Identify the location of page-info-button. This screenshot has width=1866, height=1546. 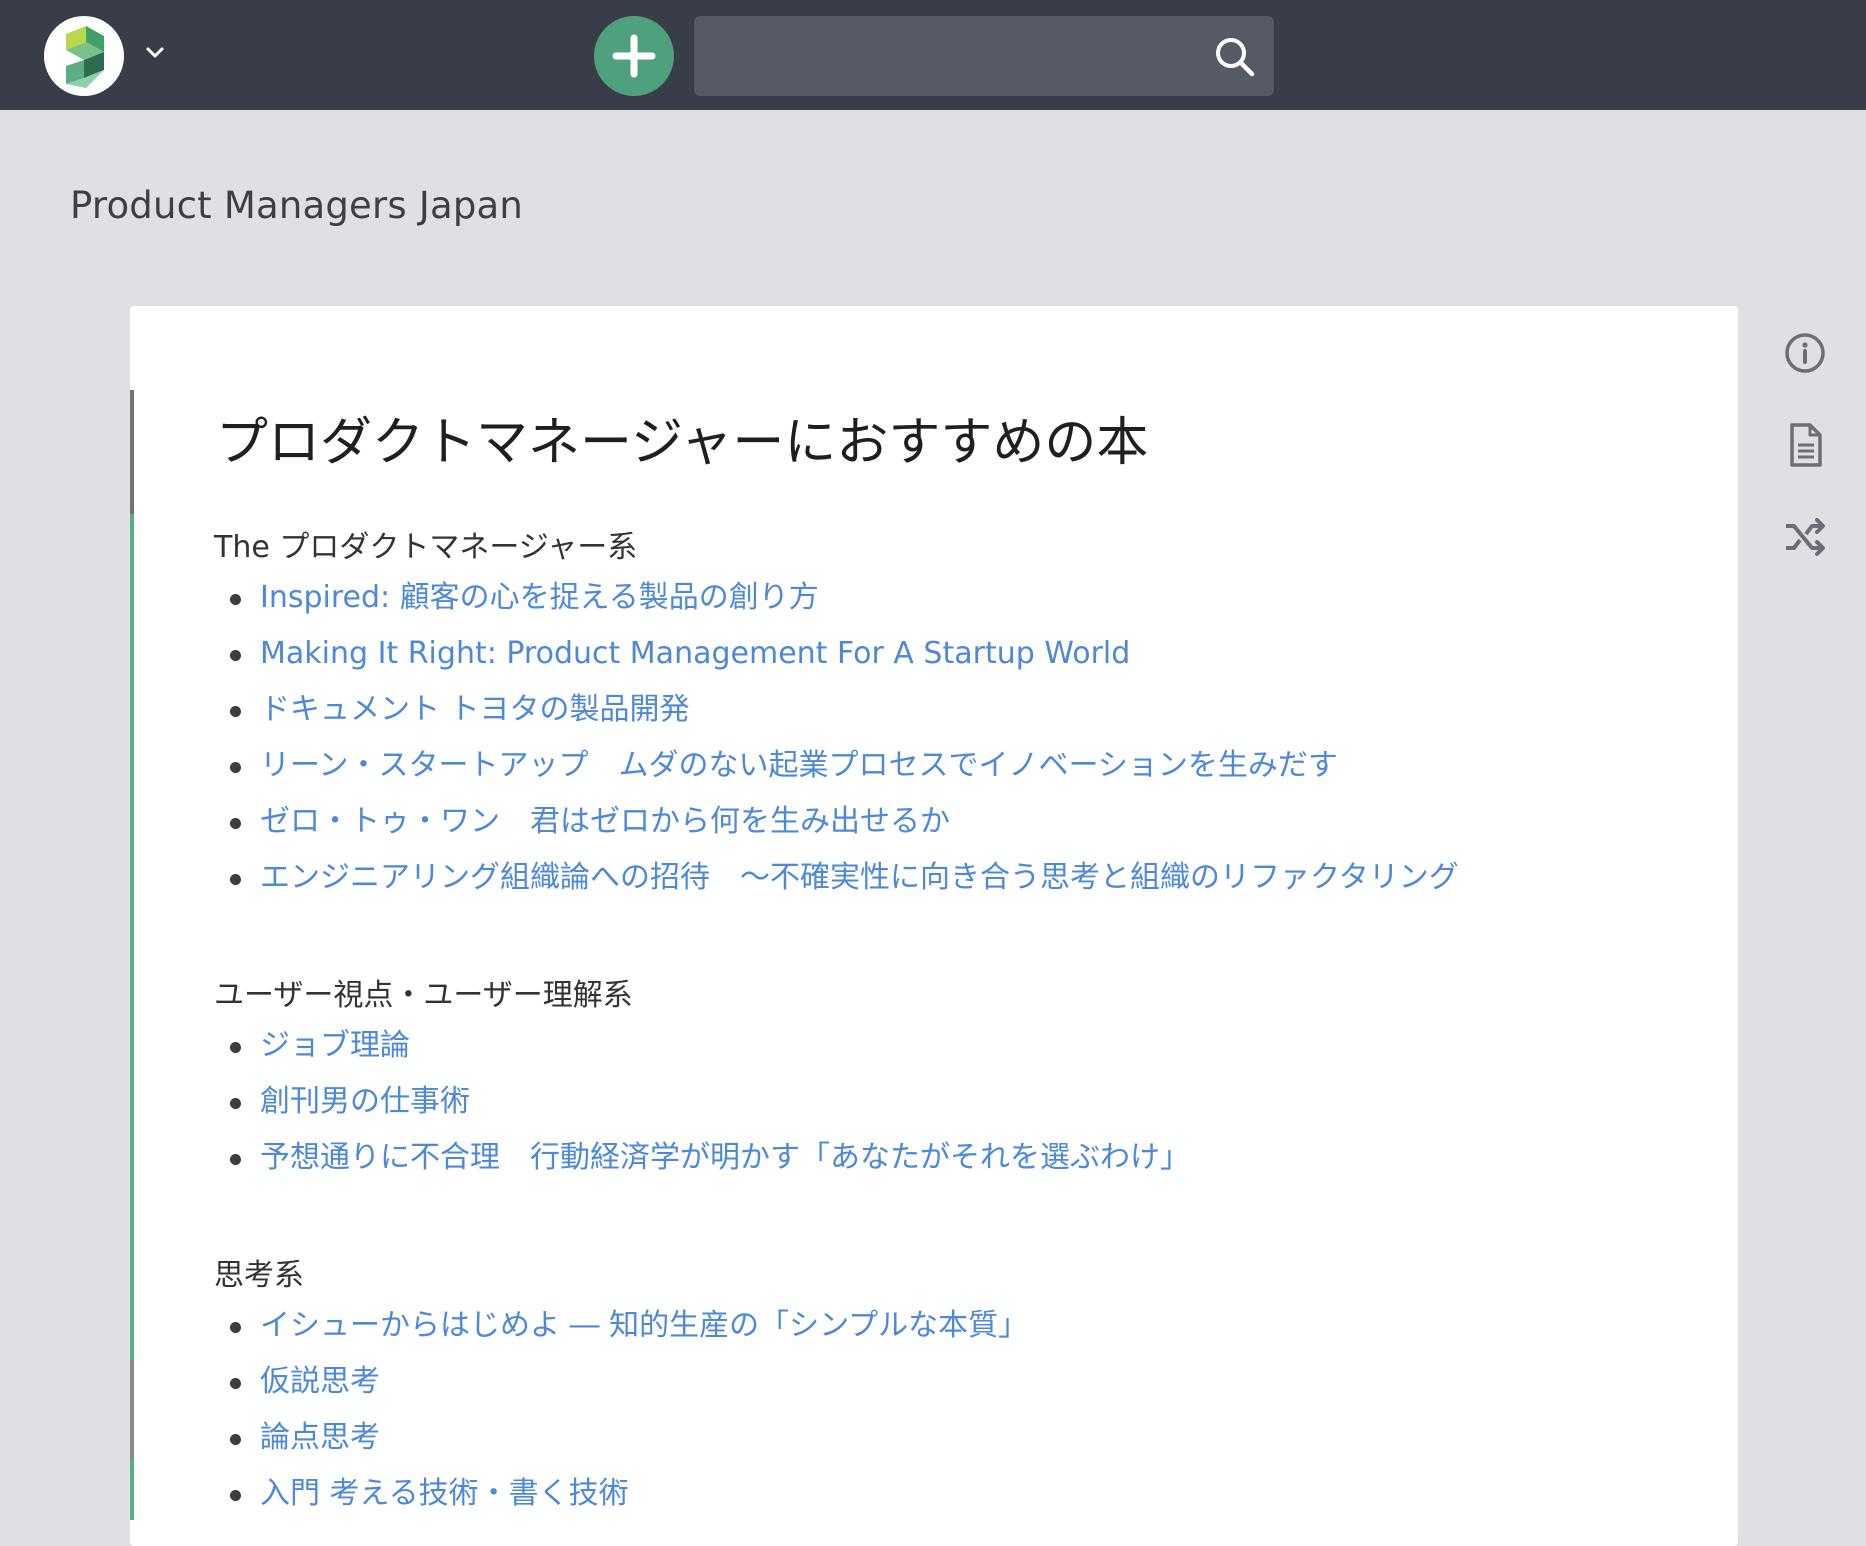
(1805, 353).